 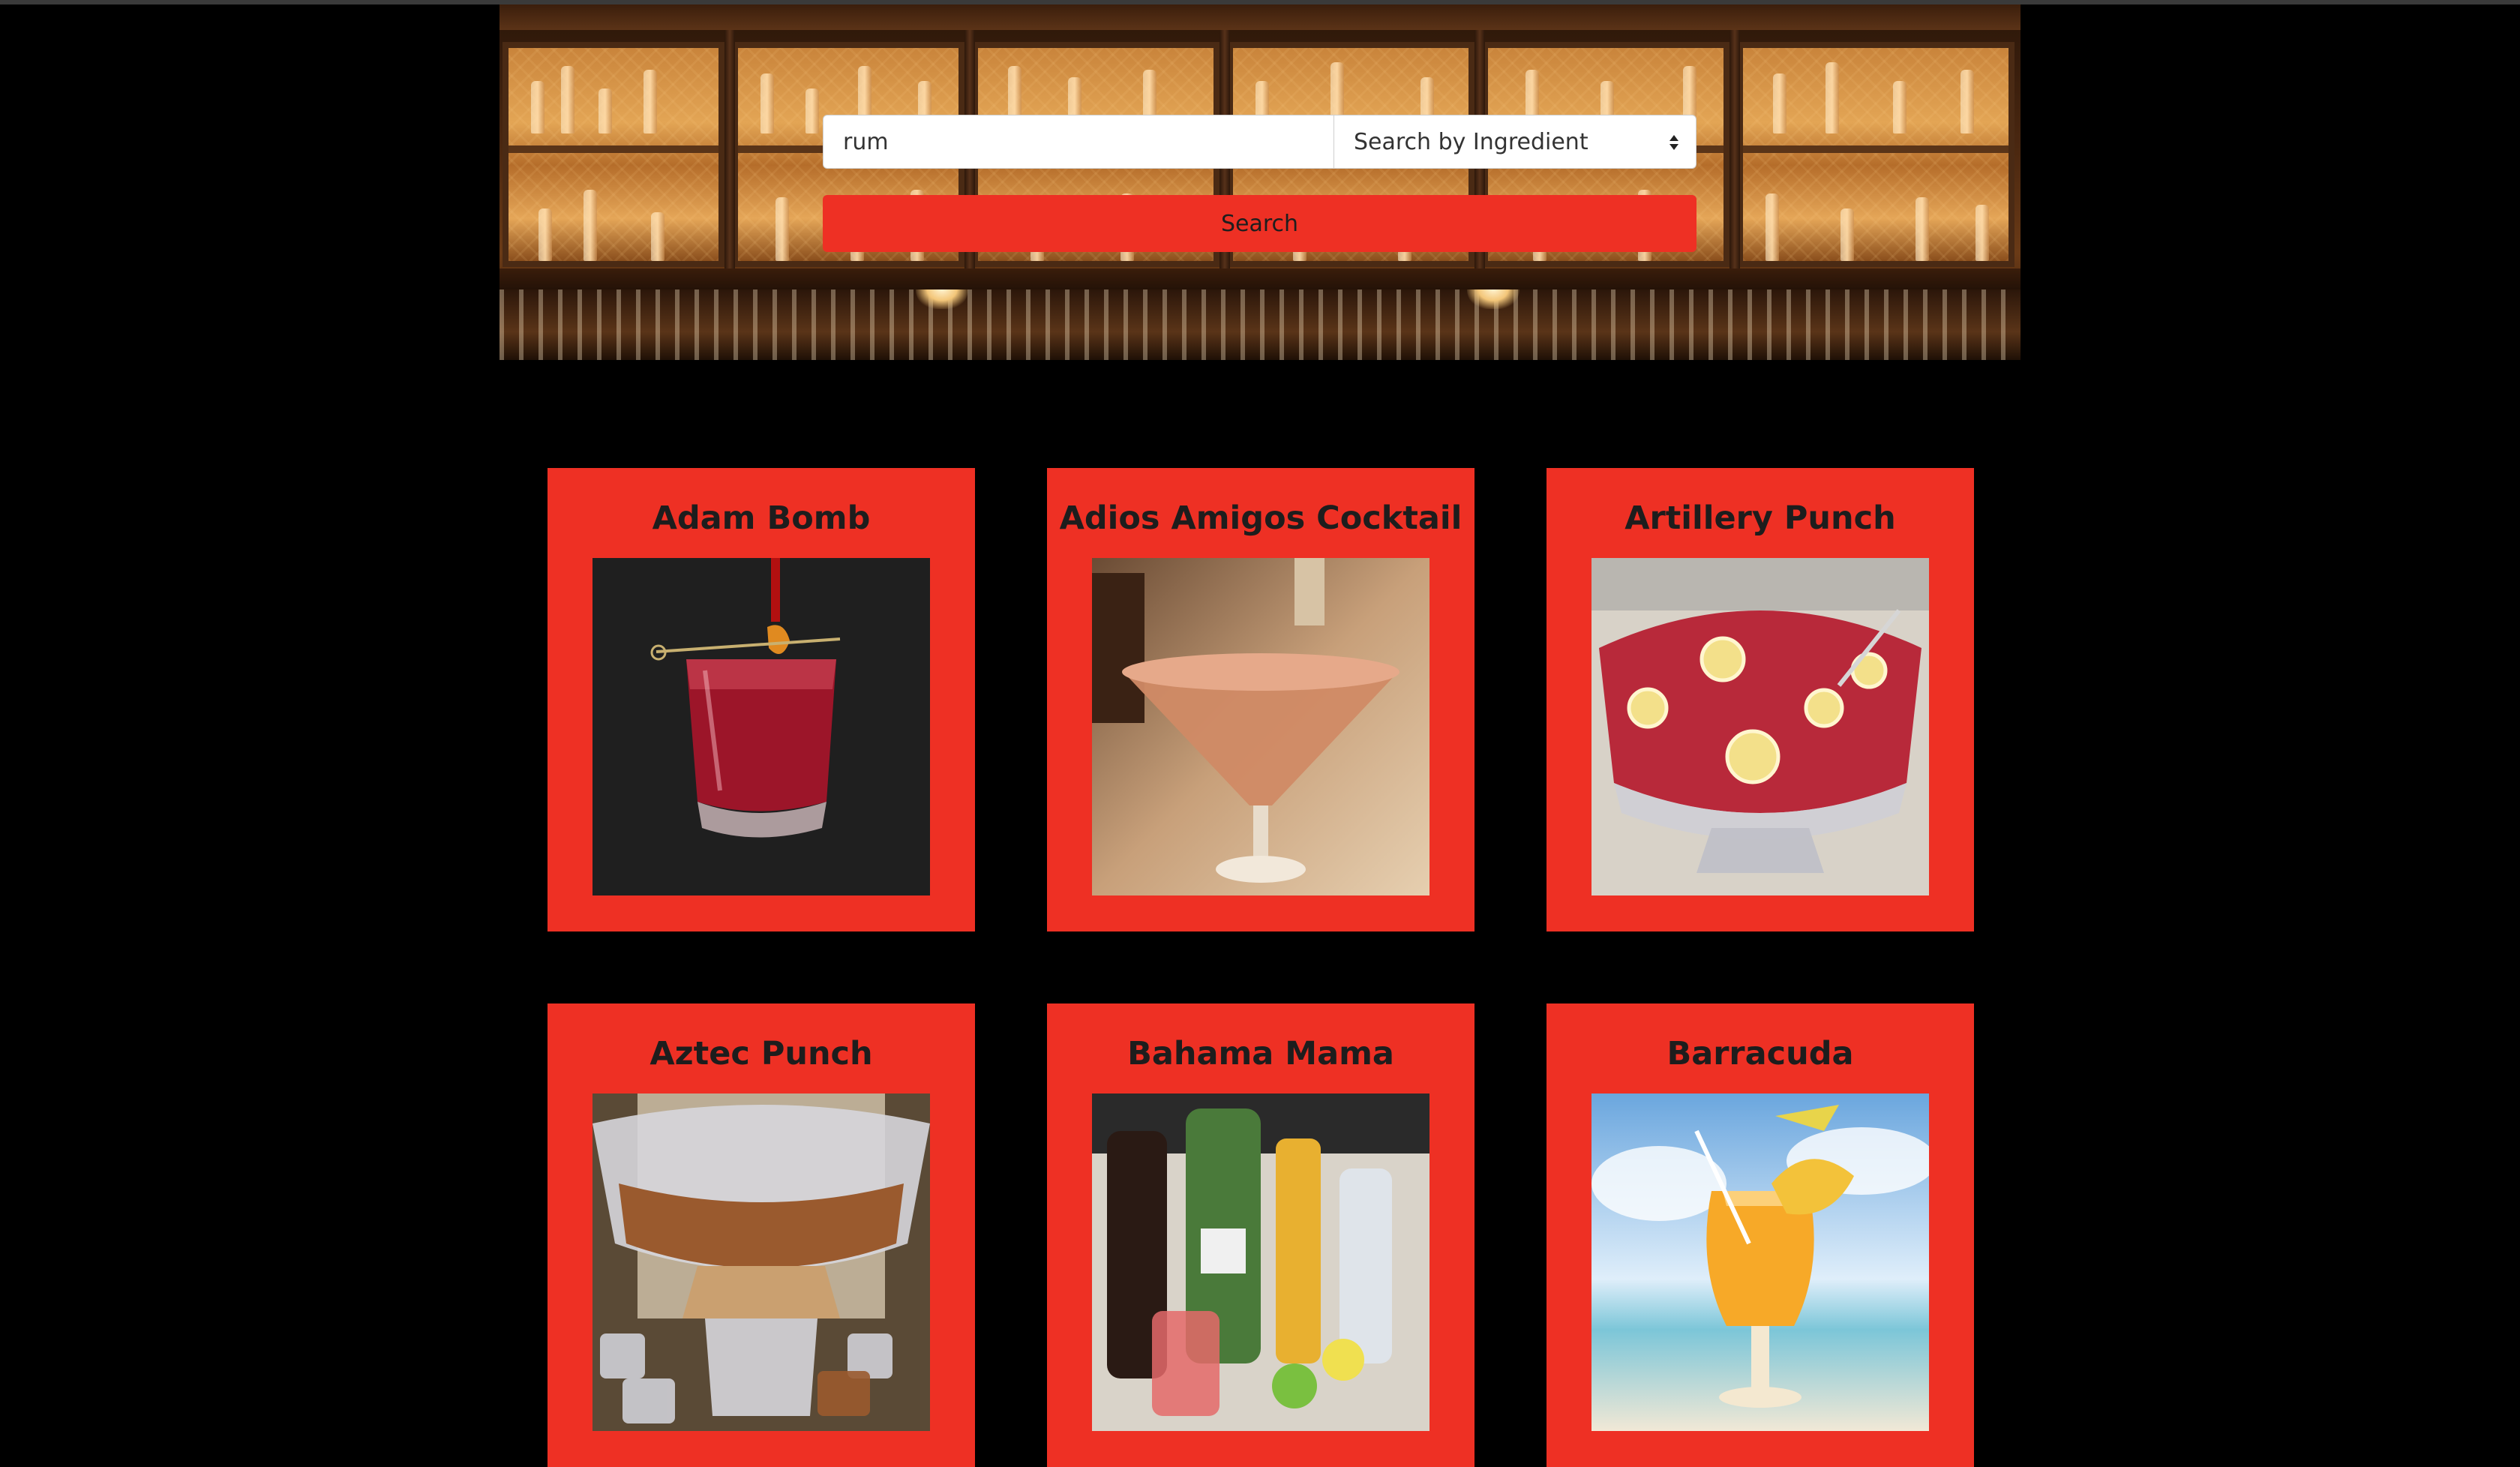 I want to click on drink-card: Bahama Mama, so click(x=1260, y=1235).